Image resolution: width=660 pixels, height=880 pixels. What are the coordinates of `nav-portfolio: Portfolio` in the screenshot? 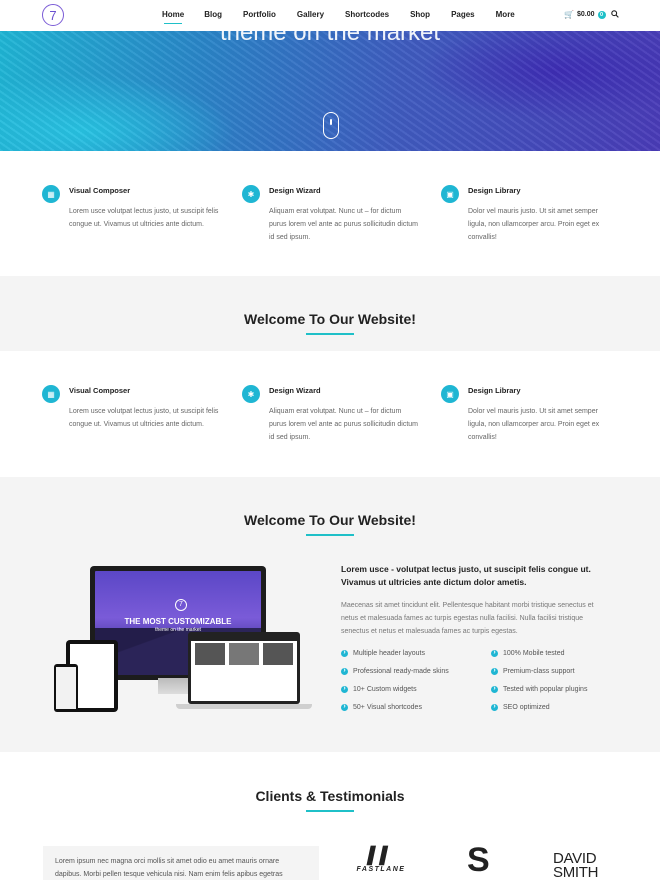 It's located at (259, 15).